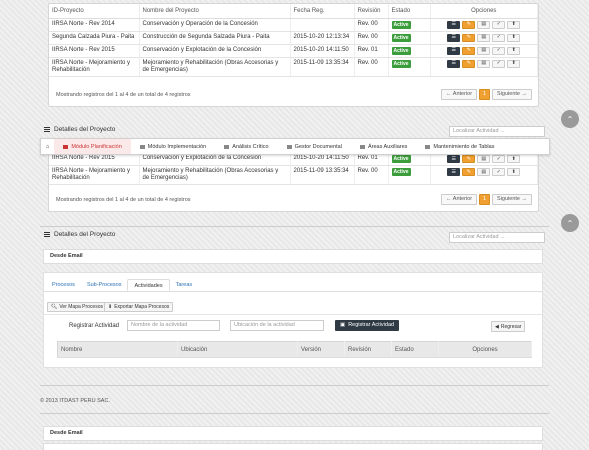 The image size is (589, 450). Describe the element at coordinates (94, 38) in the screenshot. I see `cell-id: Segunda Calzada Piura - Paita` at that location.